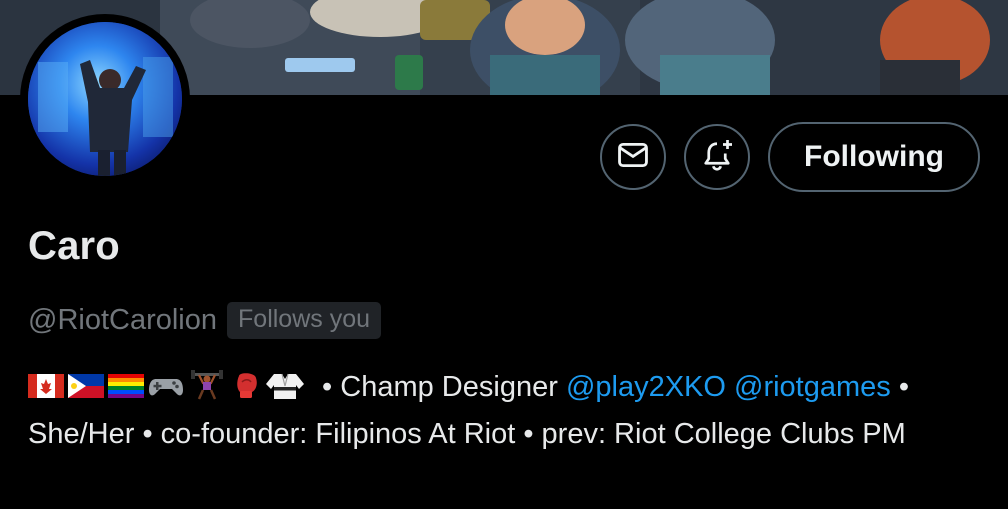  What do you see at coordinates (123, 320) in the screenshot?
I see `username-handle: @RiotCarolion` at bounding box center [123, 320].